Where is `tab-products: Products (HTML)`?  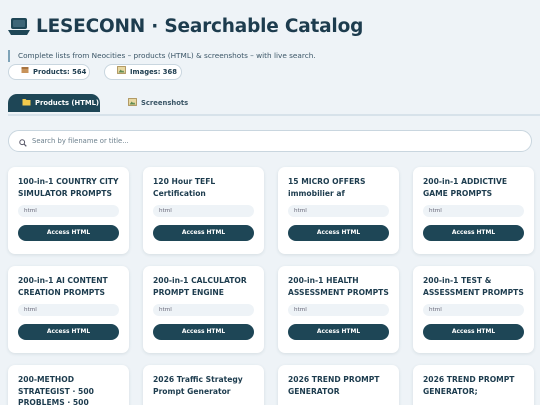 tab-products: Products (HTML) is located at coordinates (54, 103).